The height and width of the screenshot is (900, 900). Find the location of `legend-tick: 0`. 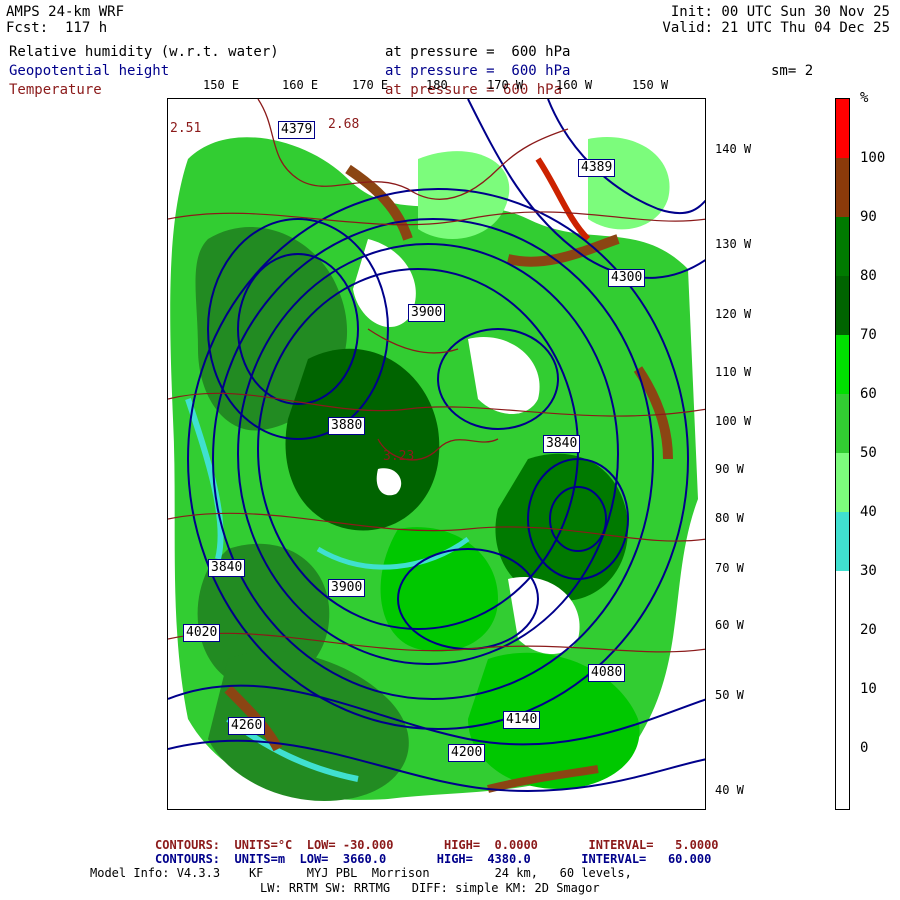

legend-tick: 0 is located at coordinates (864, 748).